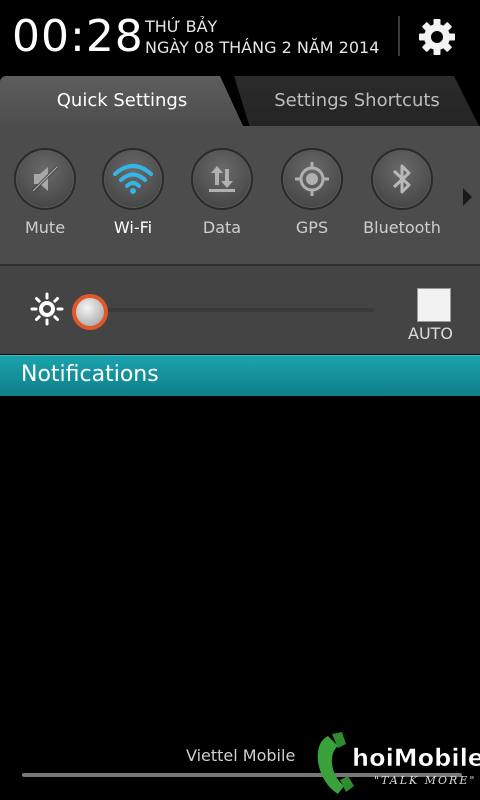  Describe the element at coordinates (416, 758) in the screenshot. I see `svg-text: hoiMobile` at that location.